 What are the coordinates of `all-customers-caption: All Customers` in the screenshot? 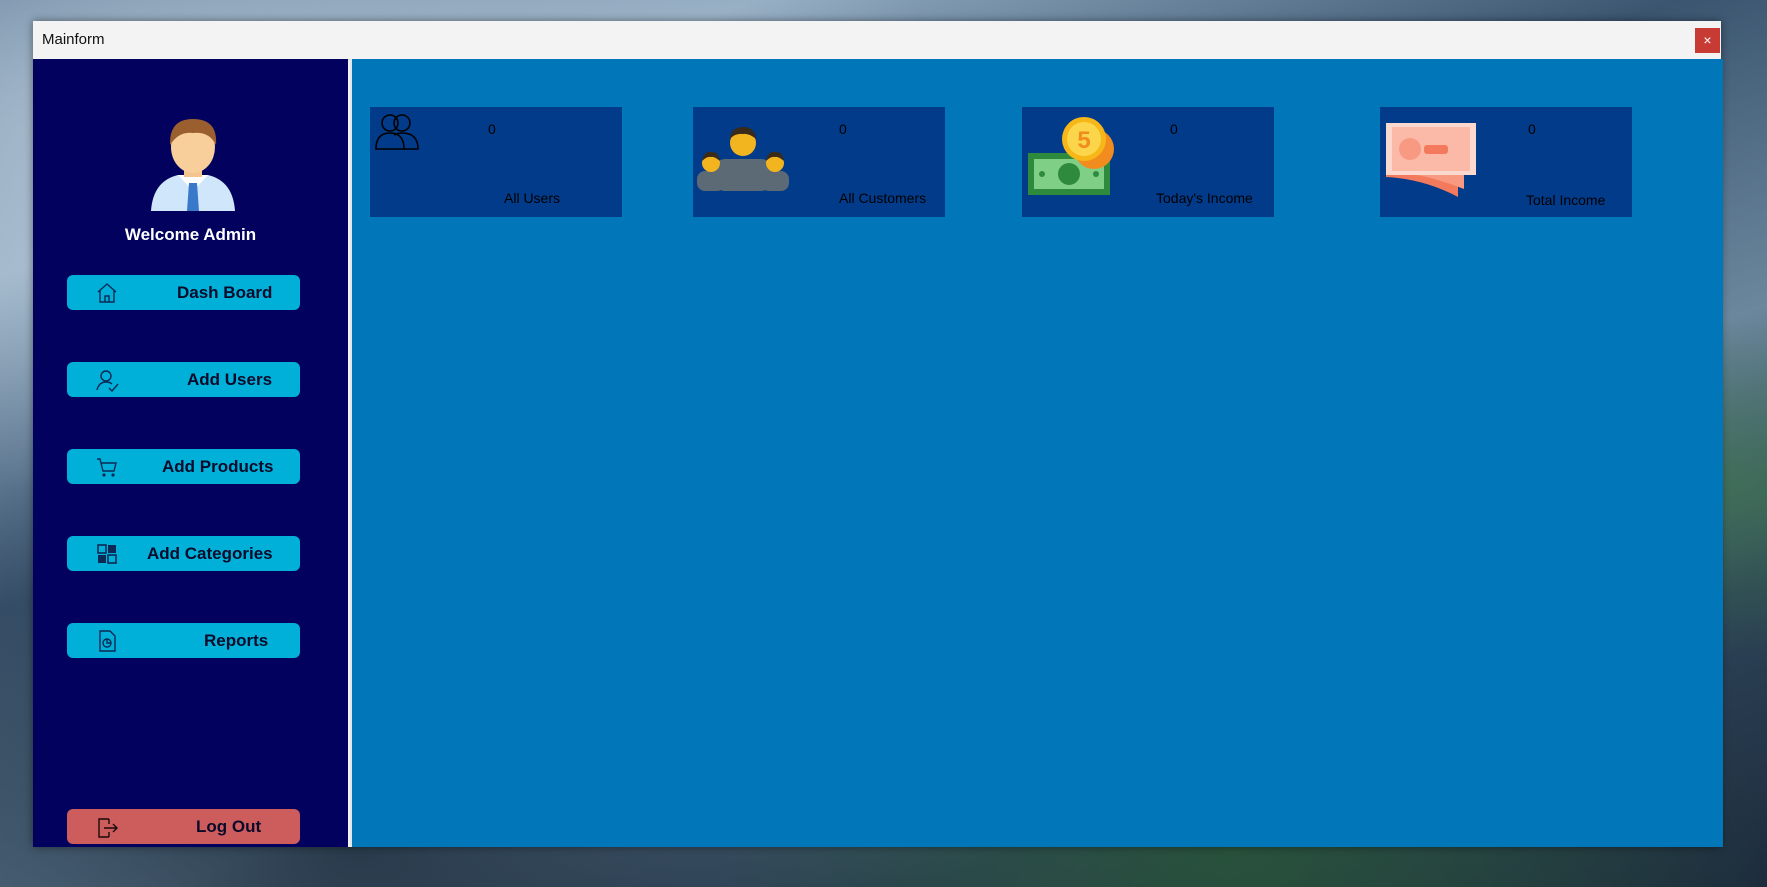 It's located at (883, 198).